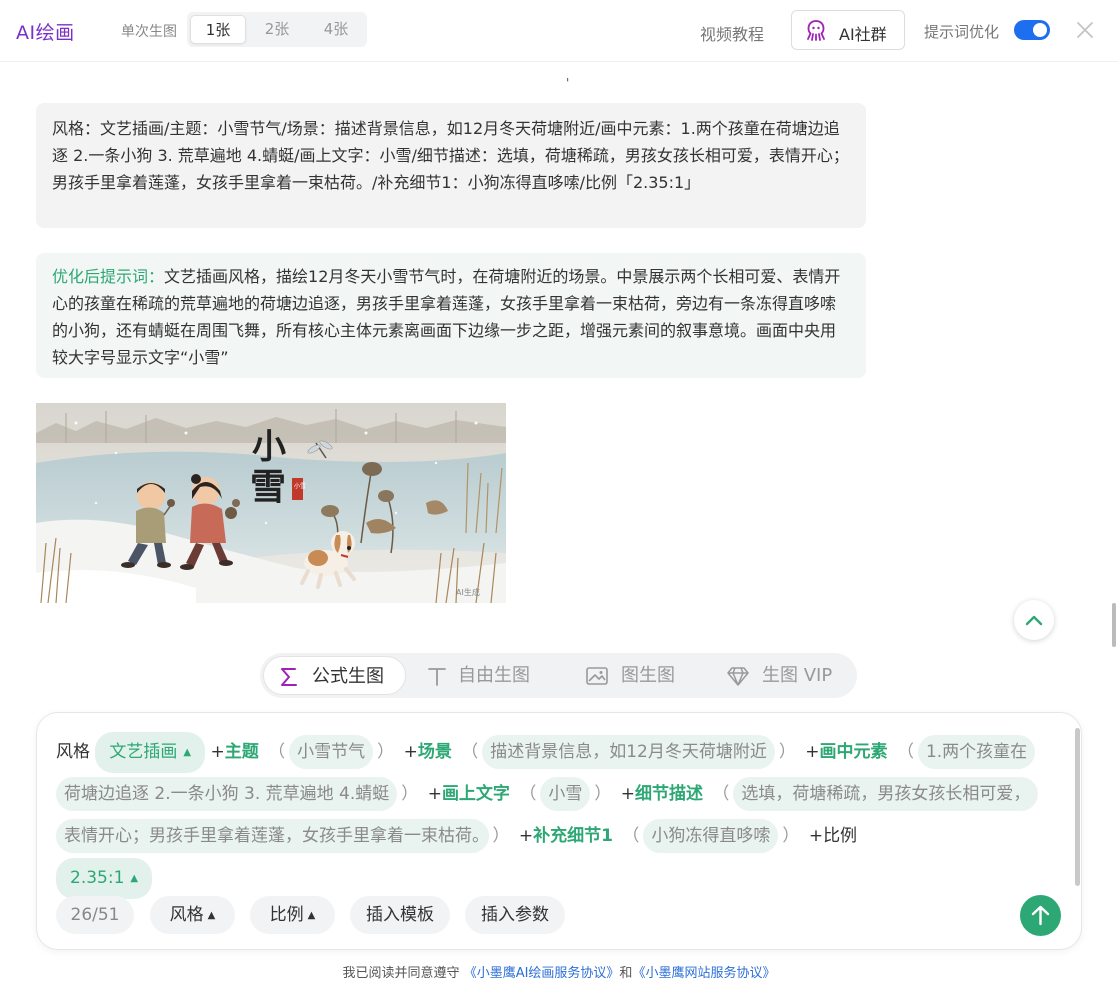 Image resolution: width=1118 pixels, height=994 pixels. Describe the element at coordinates (268, 487) in the screenshot. I see `image-title-char-2: 雪` at that location.